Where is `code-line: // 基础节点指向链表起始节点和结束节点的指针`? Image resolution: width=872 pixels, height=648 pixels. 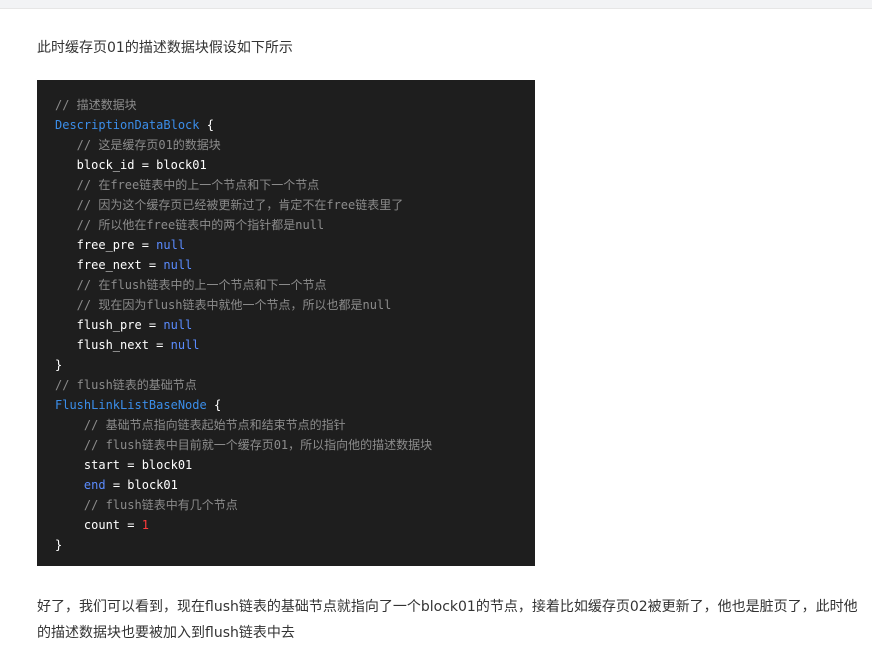 code-line: // 基础节点指向链表起始节点和结束节点的指针 is located at coordinates (295, 425).